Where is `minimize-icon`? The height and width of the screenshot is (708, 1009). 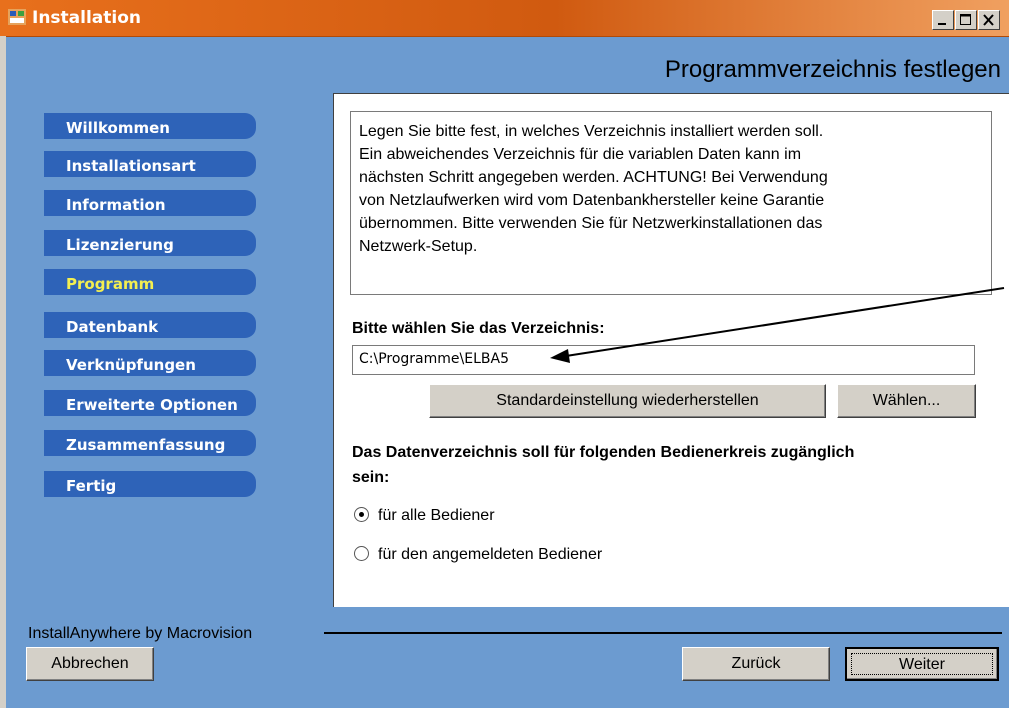 minimize-icon is located at coordinates (942, 24).